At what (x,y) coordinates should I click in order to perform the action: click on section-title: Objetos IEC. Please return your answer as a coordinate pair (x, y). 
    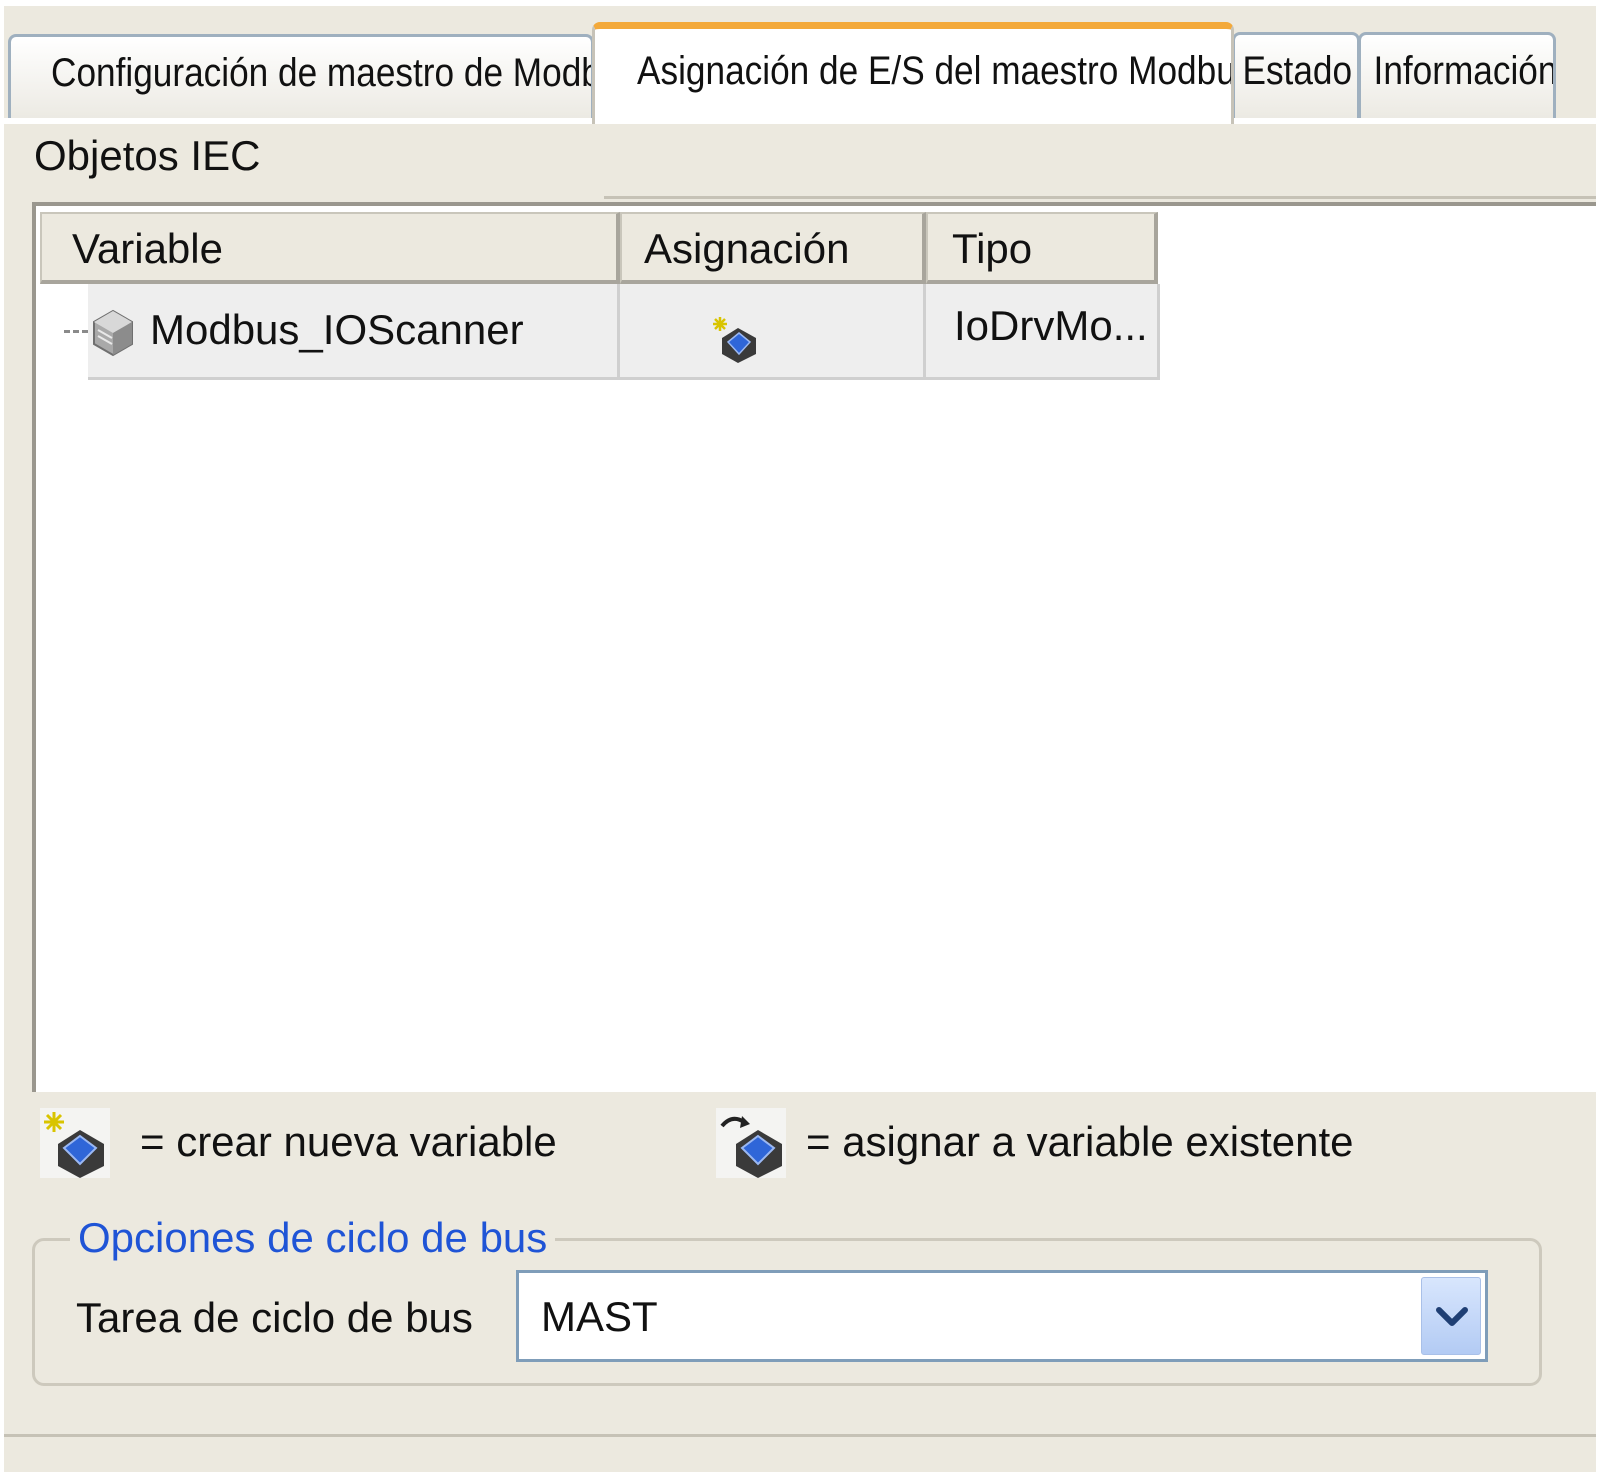
    Looking at the image, I should click on (147, 155).